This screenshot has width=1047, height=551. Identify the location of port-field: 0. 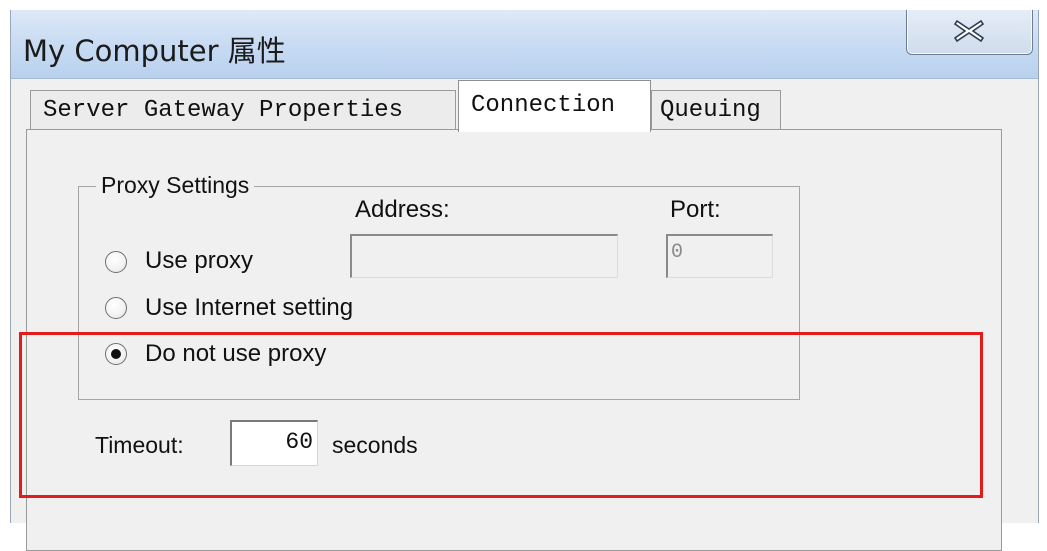
(719, 256).